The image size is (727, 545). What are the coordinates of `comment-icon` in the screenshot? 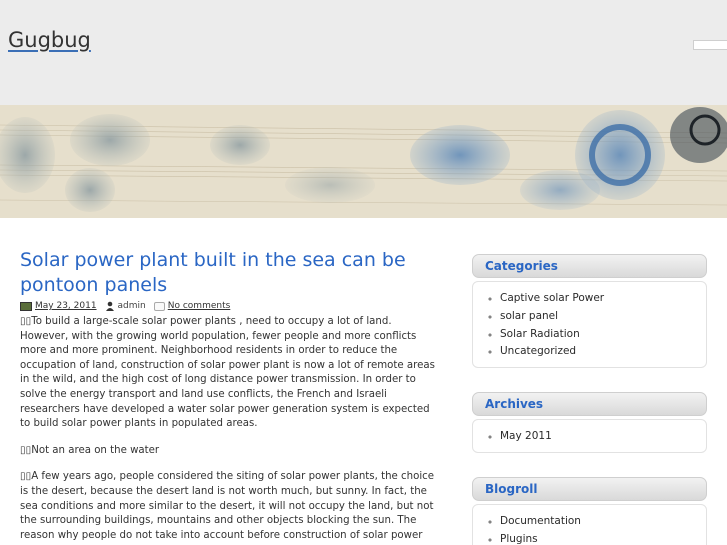 It's located at (159, 306).